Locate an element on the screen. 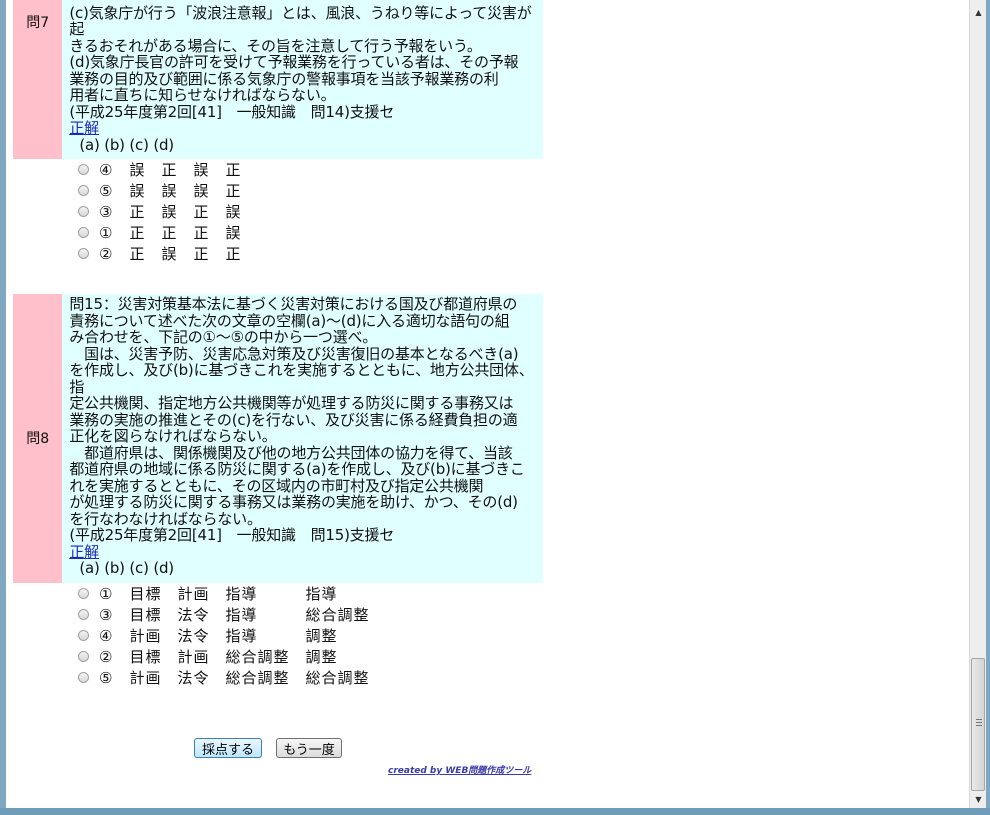 The image size is (990, 815). q8-option: ② 目標 計画 総合調整 調整 is located at coordinates (223, 656).